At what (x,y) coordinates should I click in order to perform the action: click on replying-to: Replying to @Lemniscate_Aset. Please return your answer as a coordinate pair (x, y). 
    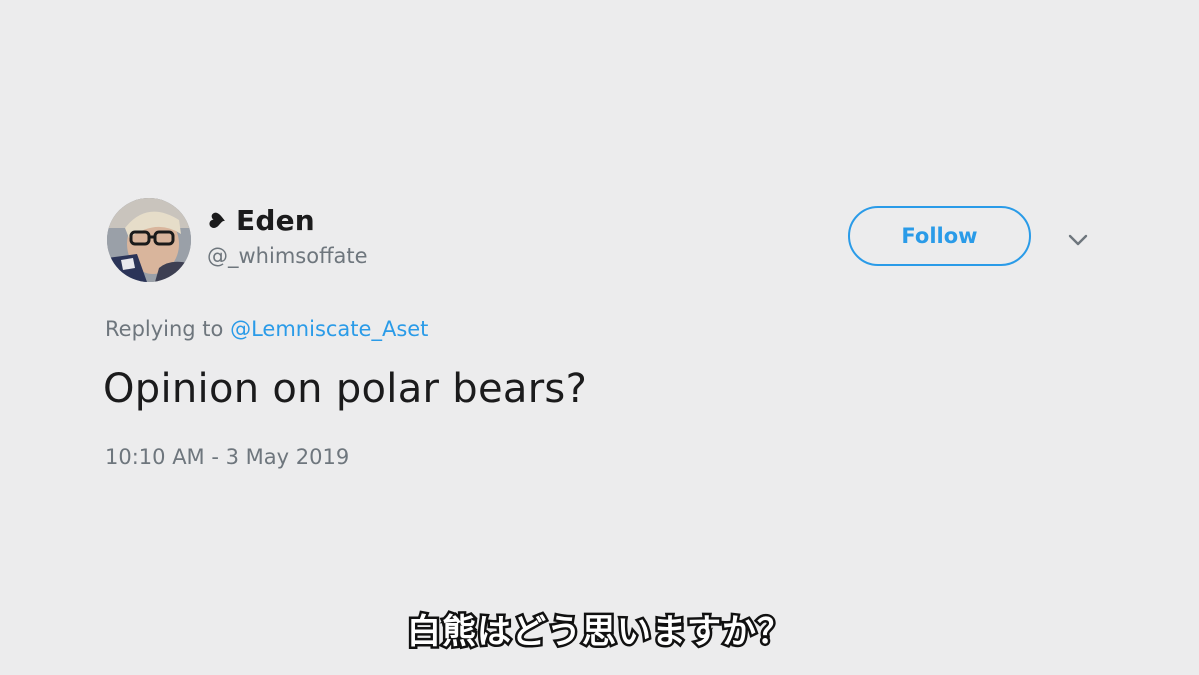
    Looking at the image, I should click on (266, 329).